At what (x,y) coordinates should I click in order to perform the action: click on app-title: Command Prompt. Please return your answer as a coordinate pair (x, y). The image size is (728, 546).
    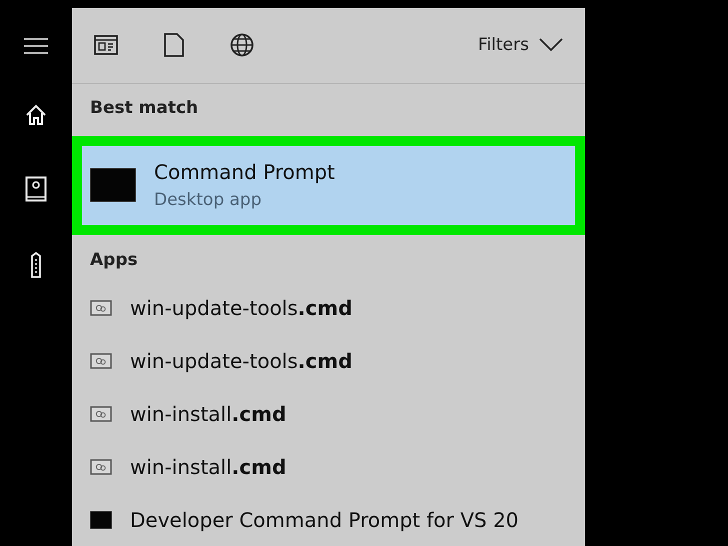
    Looking at the image, I should click on (244, 172).